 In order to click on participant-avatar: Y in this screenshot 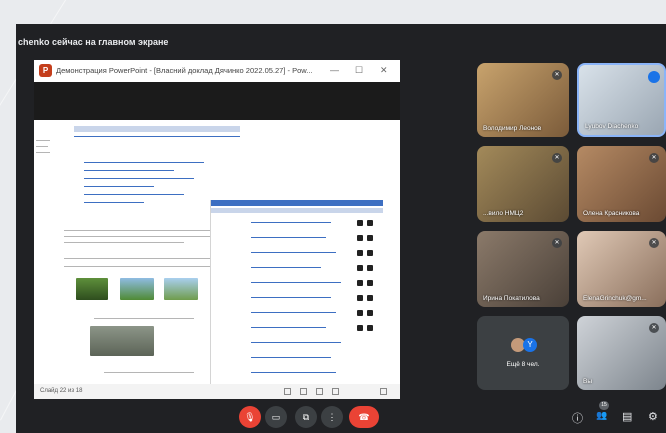, I will do `click(530, 345)`.